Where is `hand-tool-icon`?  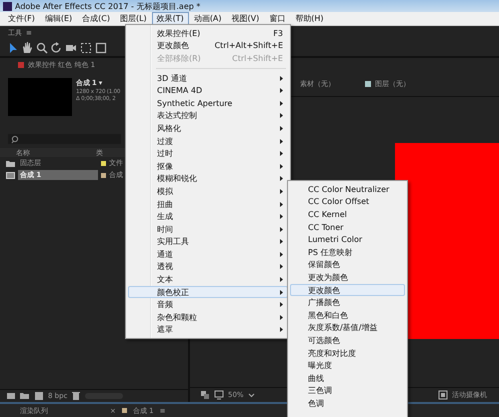
hand-tool-icon is located at coordinates (27, 48).